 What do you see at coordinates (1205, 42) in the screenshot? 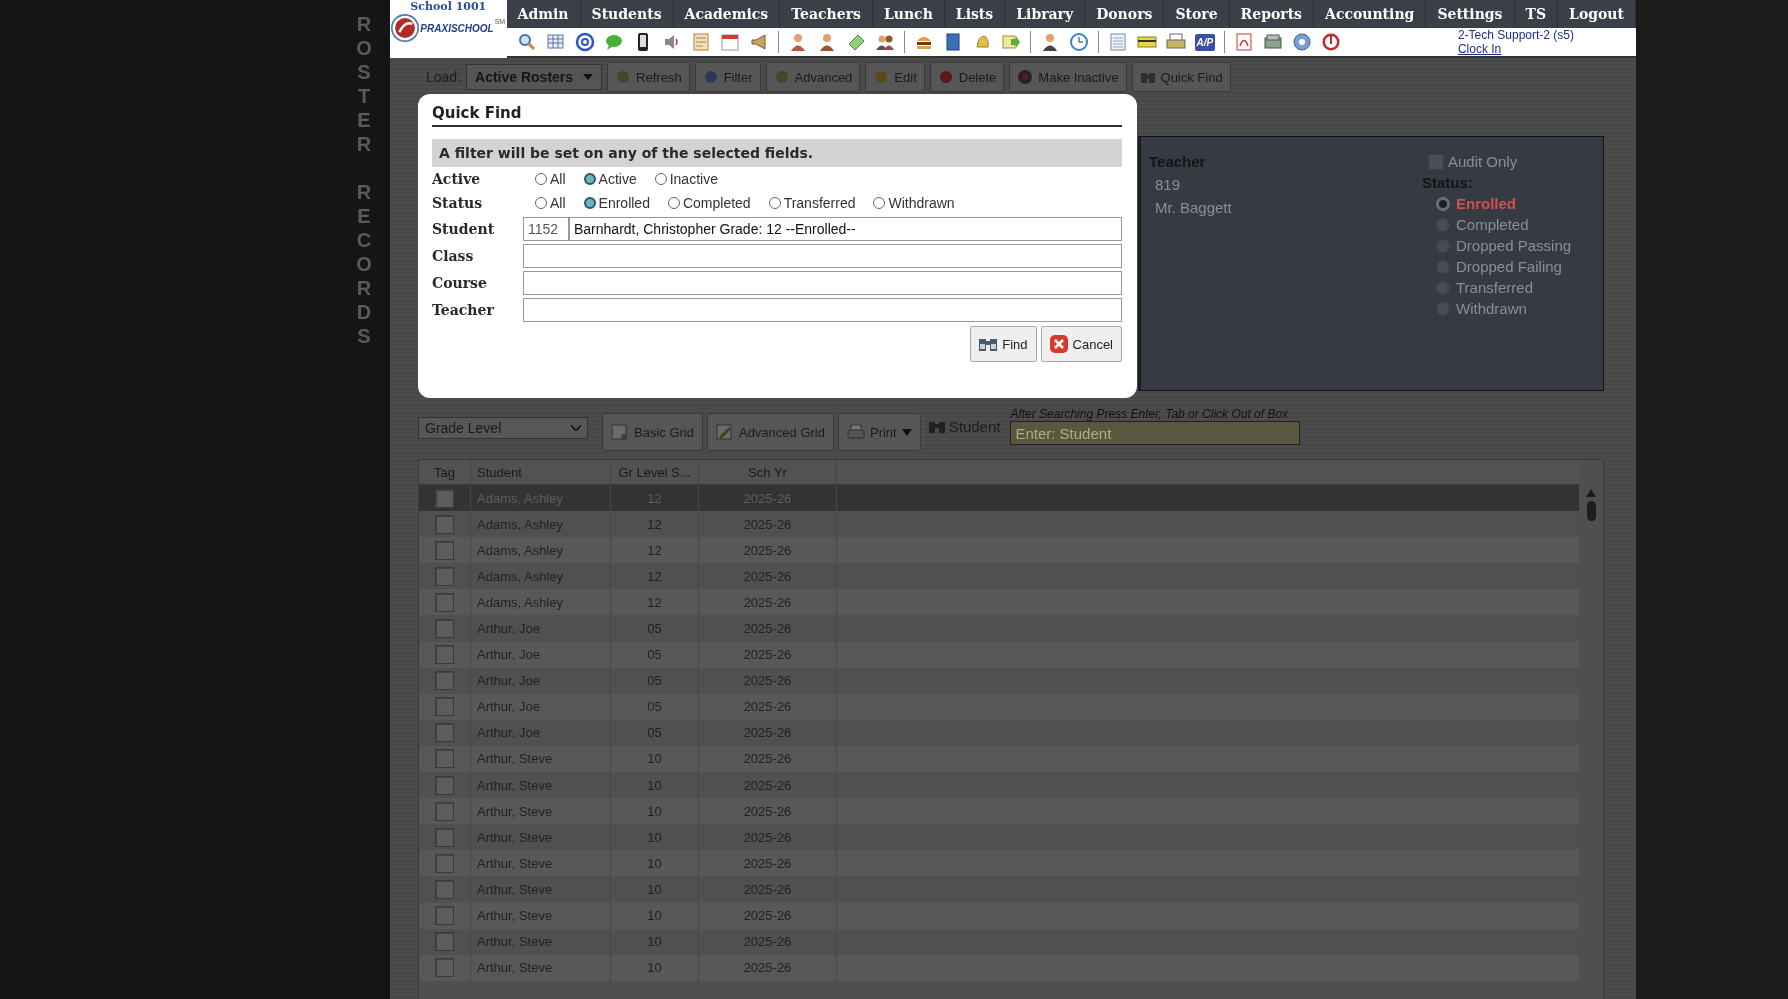
I see `ap-toolbar-button: A/P` at bounding box center [1205, 42].